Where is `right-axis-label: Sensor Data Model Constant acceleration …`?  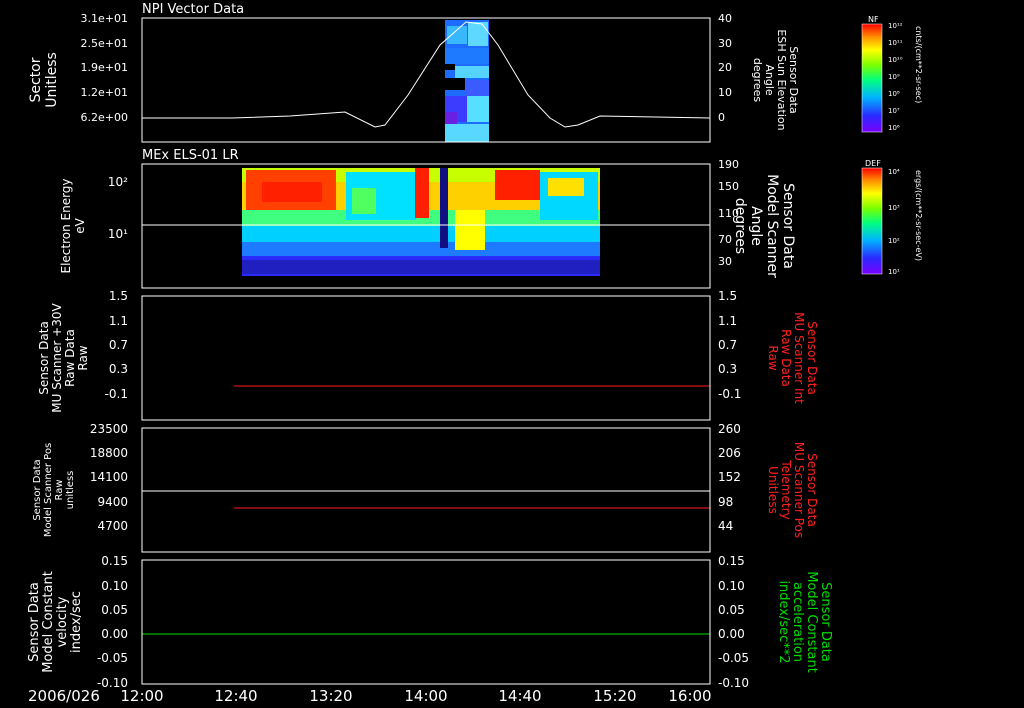 right-axis-label: Sensor Data Model Constant acceleration … is located at coordinates (804, 622).